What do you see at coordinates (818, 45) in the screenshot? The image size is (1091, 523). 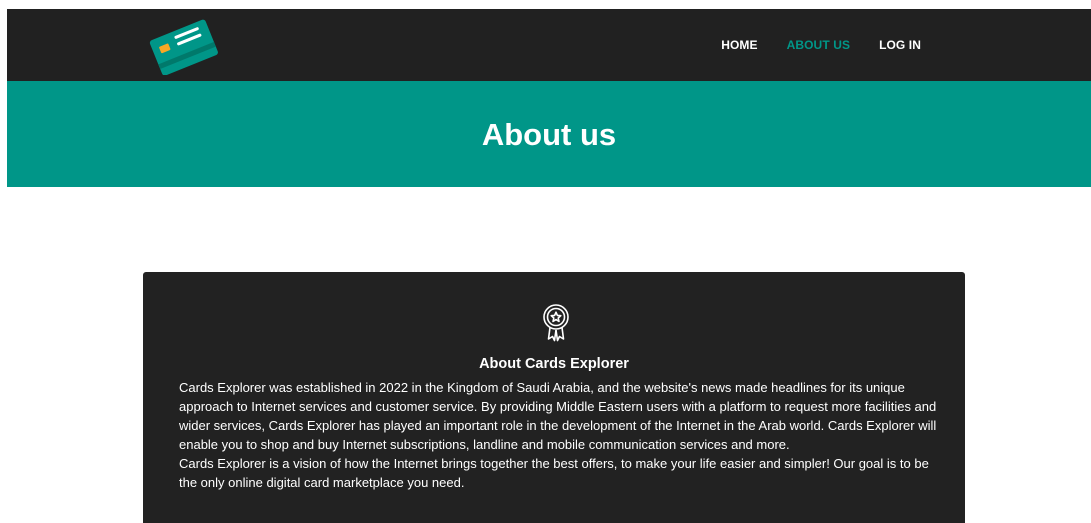 I see `nav-link-about-us: ABOUT US` at bounding box center [818, 45].